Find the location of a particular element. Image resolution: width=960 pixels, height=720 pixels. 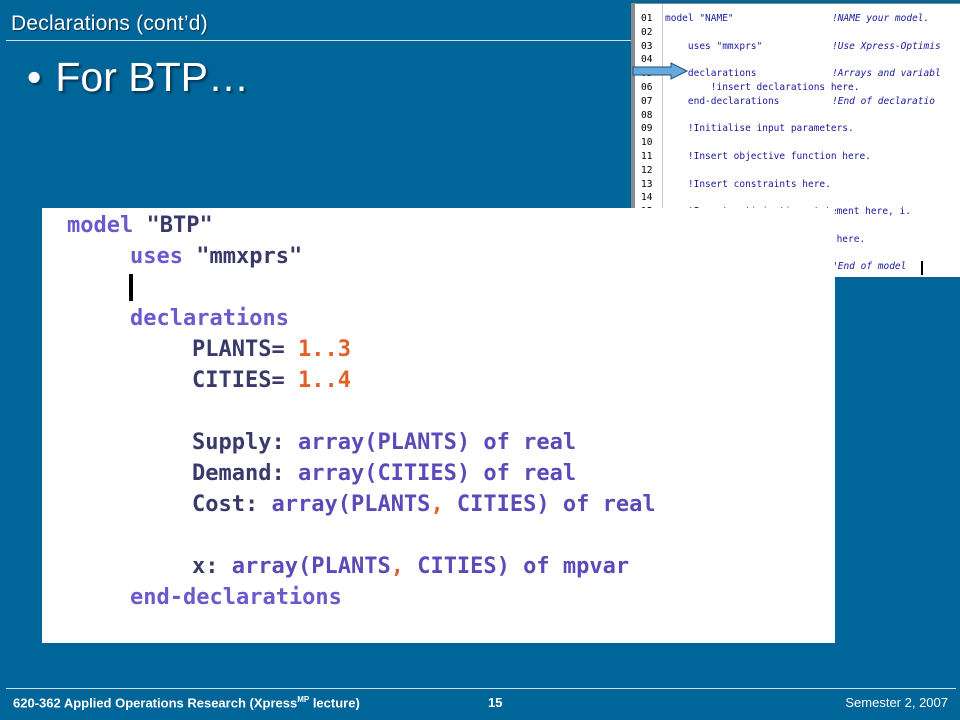

code-line-demand: Demand: array(CITIES) of real is located at coordinates (384, 473).